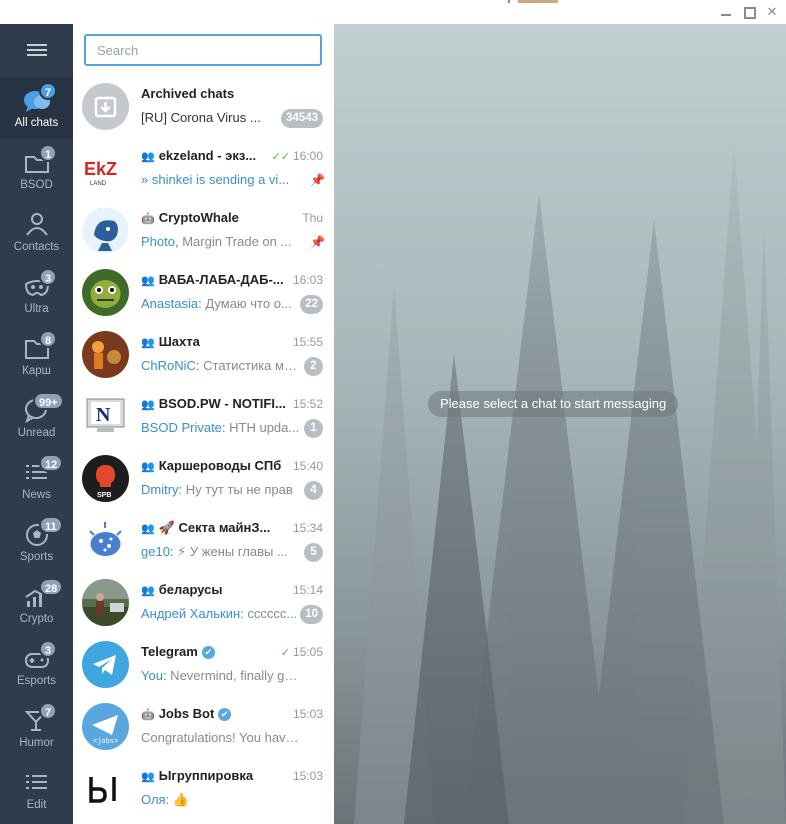 The image size is (786, 824). I want to click on folder-badge: 1, so click(48, 153).